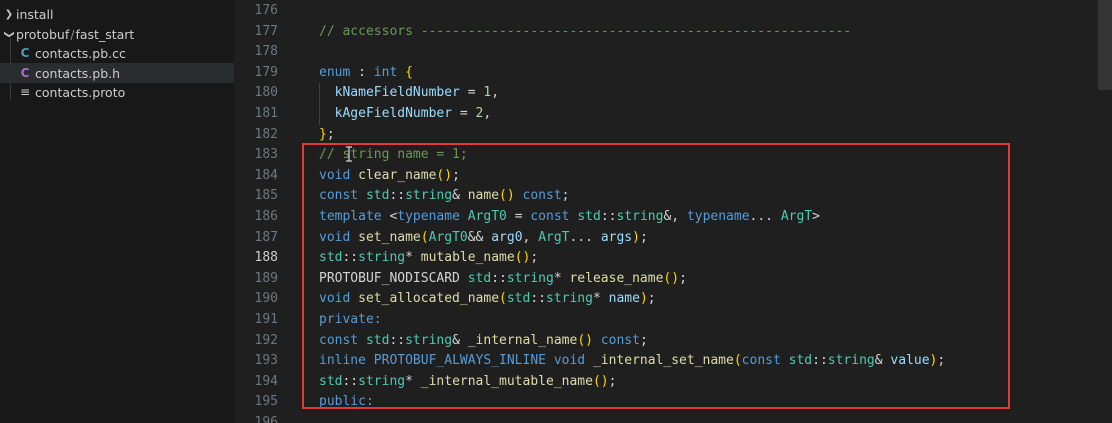 The image size is (1112, 423). Describe the element at coordinates (397, 175) in the screenshot. I see `code-token: clear_name` at that location.